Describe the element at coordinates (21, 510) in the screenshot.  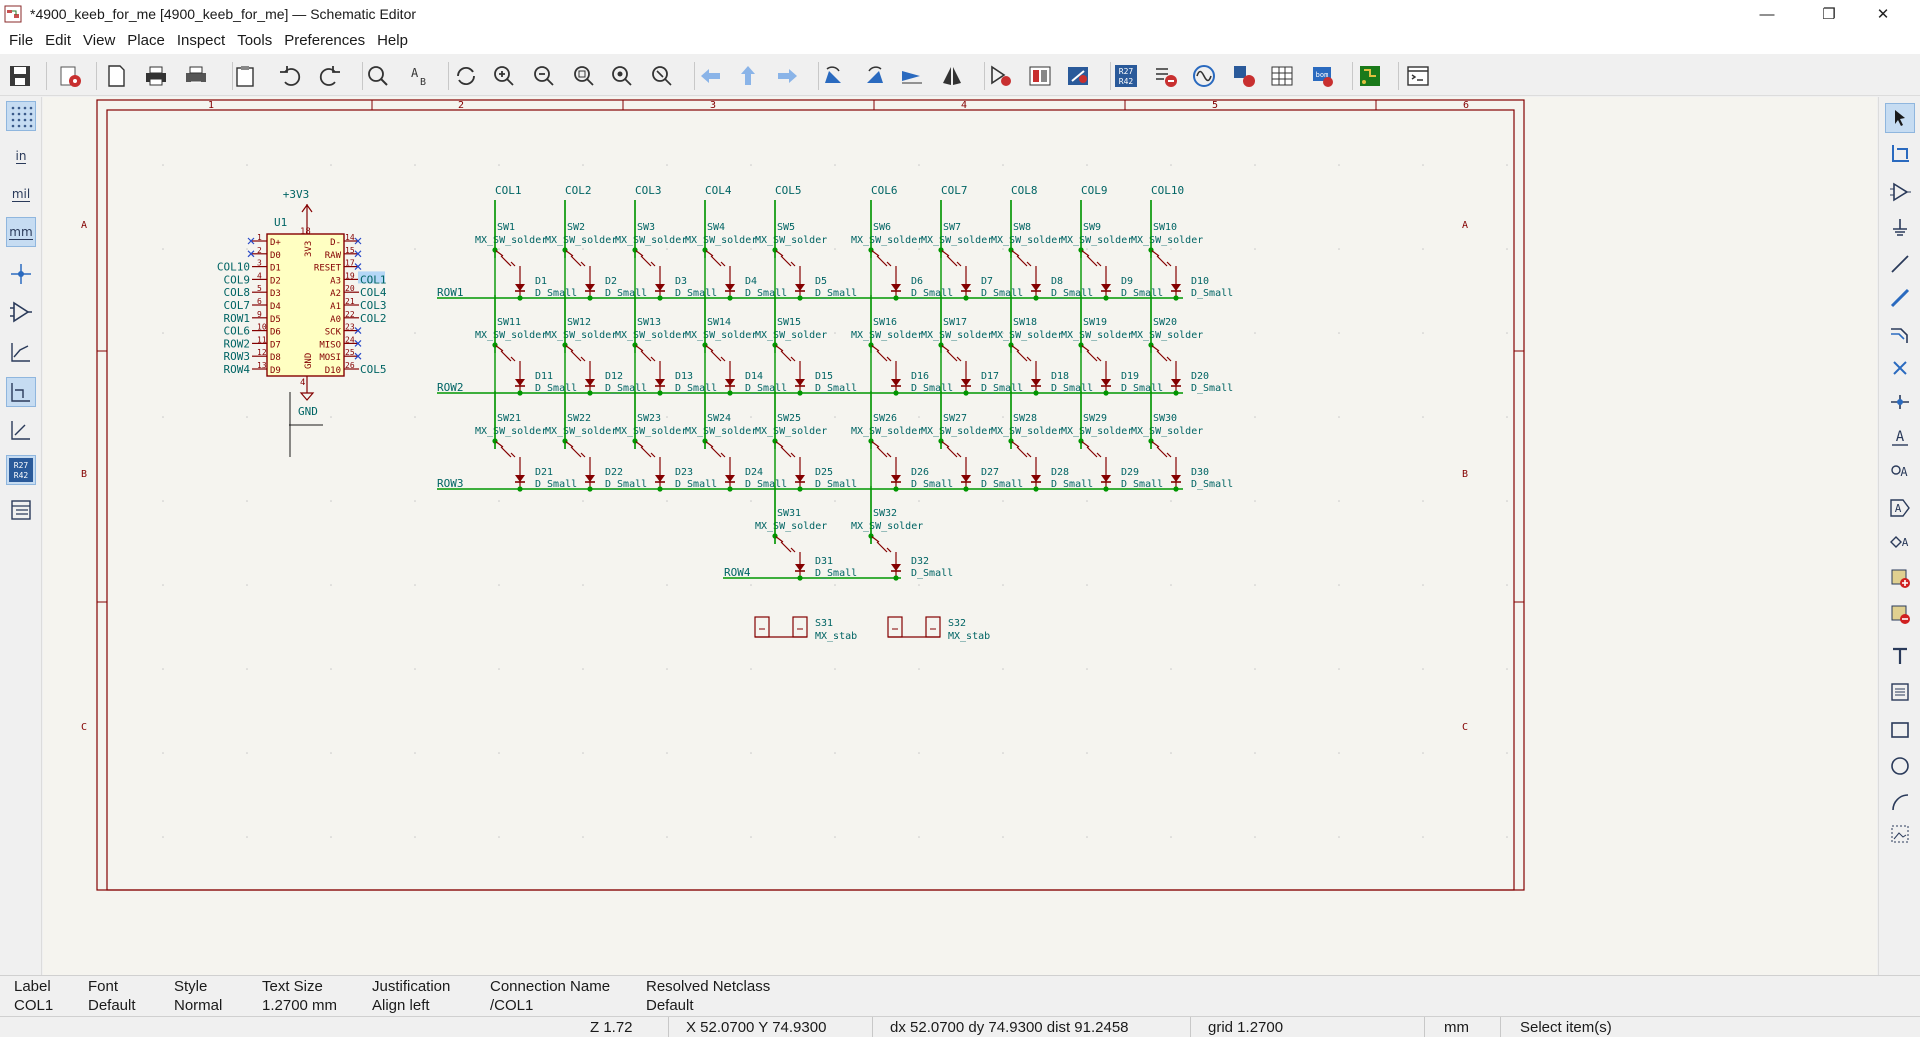
I see `hierarchy-navigator-icon` at that location.